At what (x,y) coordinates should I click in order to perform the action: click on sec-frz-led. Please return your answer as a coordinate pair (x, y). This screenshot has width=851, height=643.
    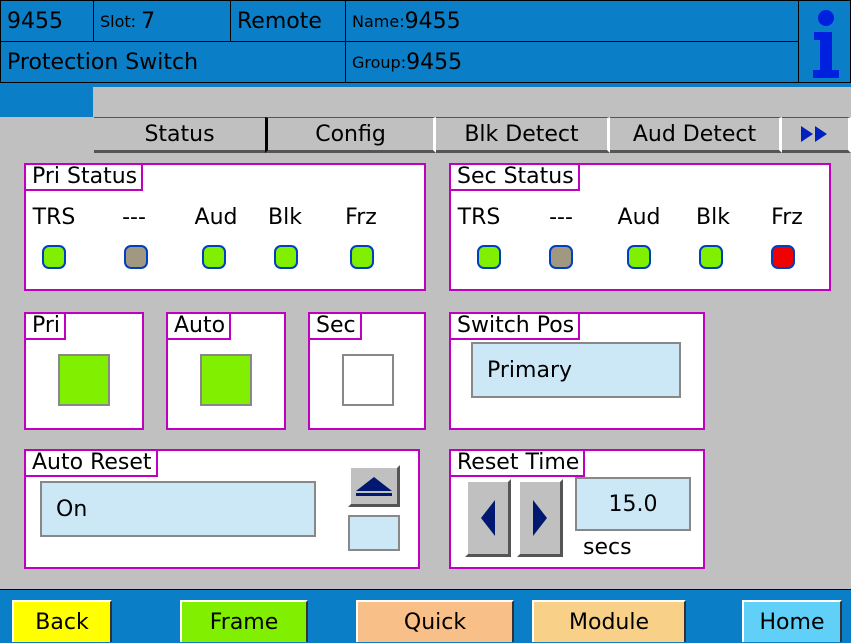
    Looking at the image, I should click on (783, 257).